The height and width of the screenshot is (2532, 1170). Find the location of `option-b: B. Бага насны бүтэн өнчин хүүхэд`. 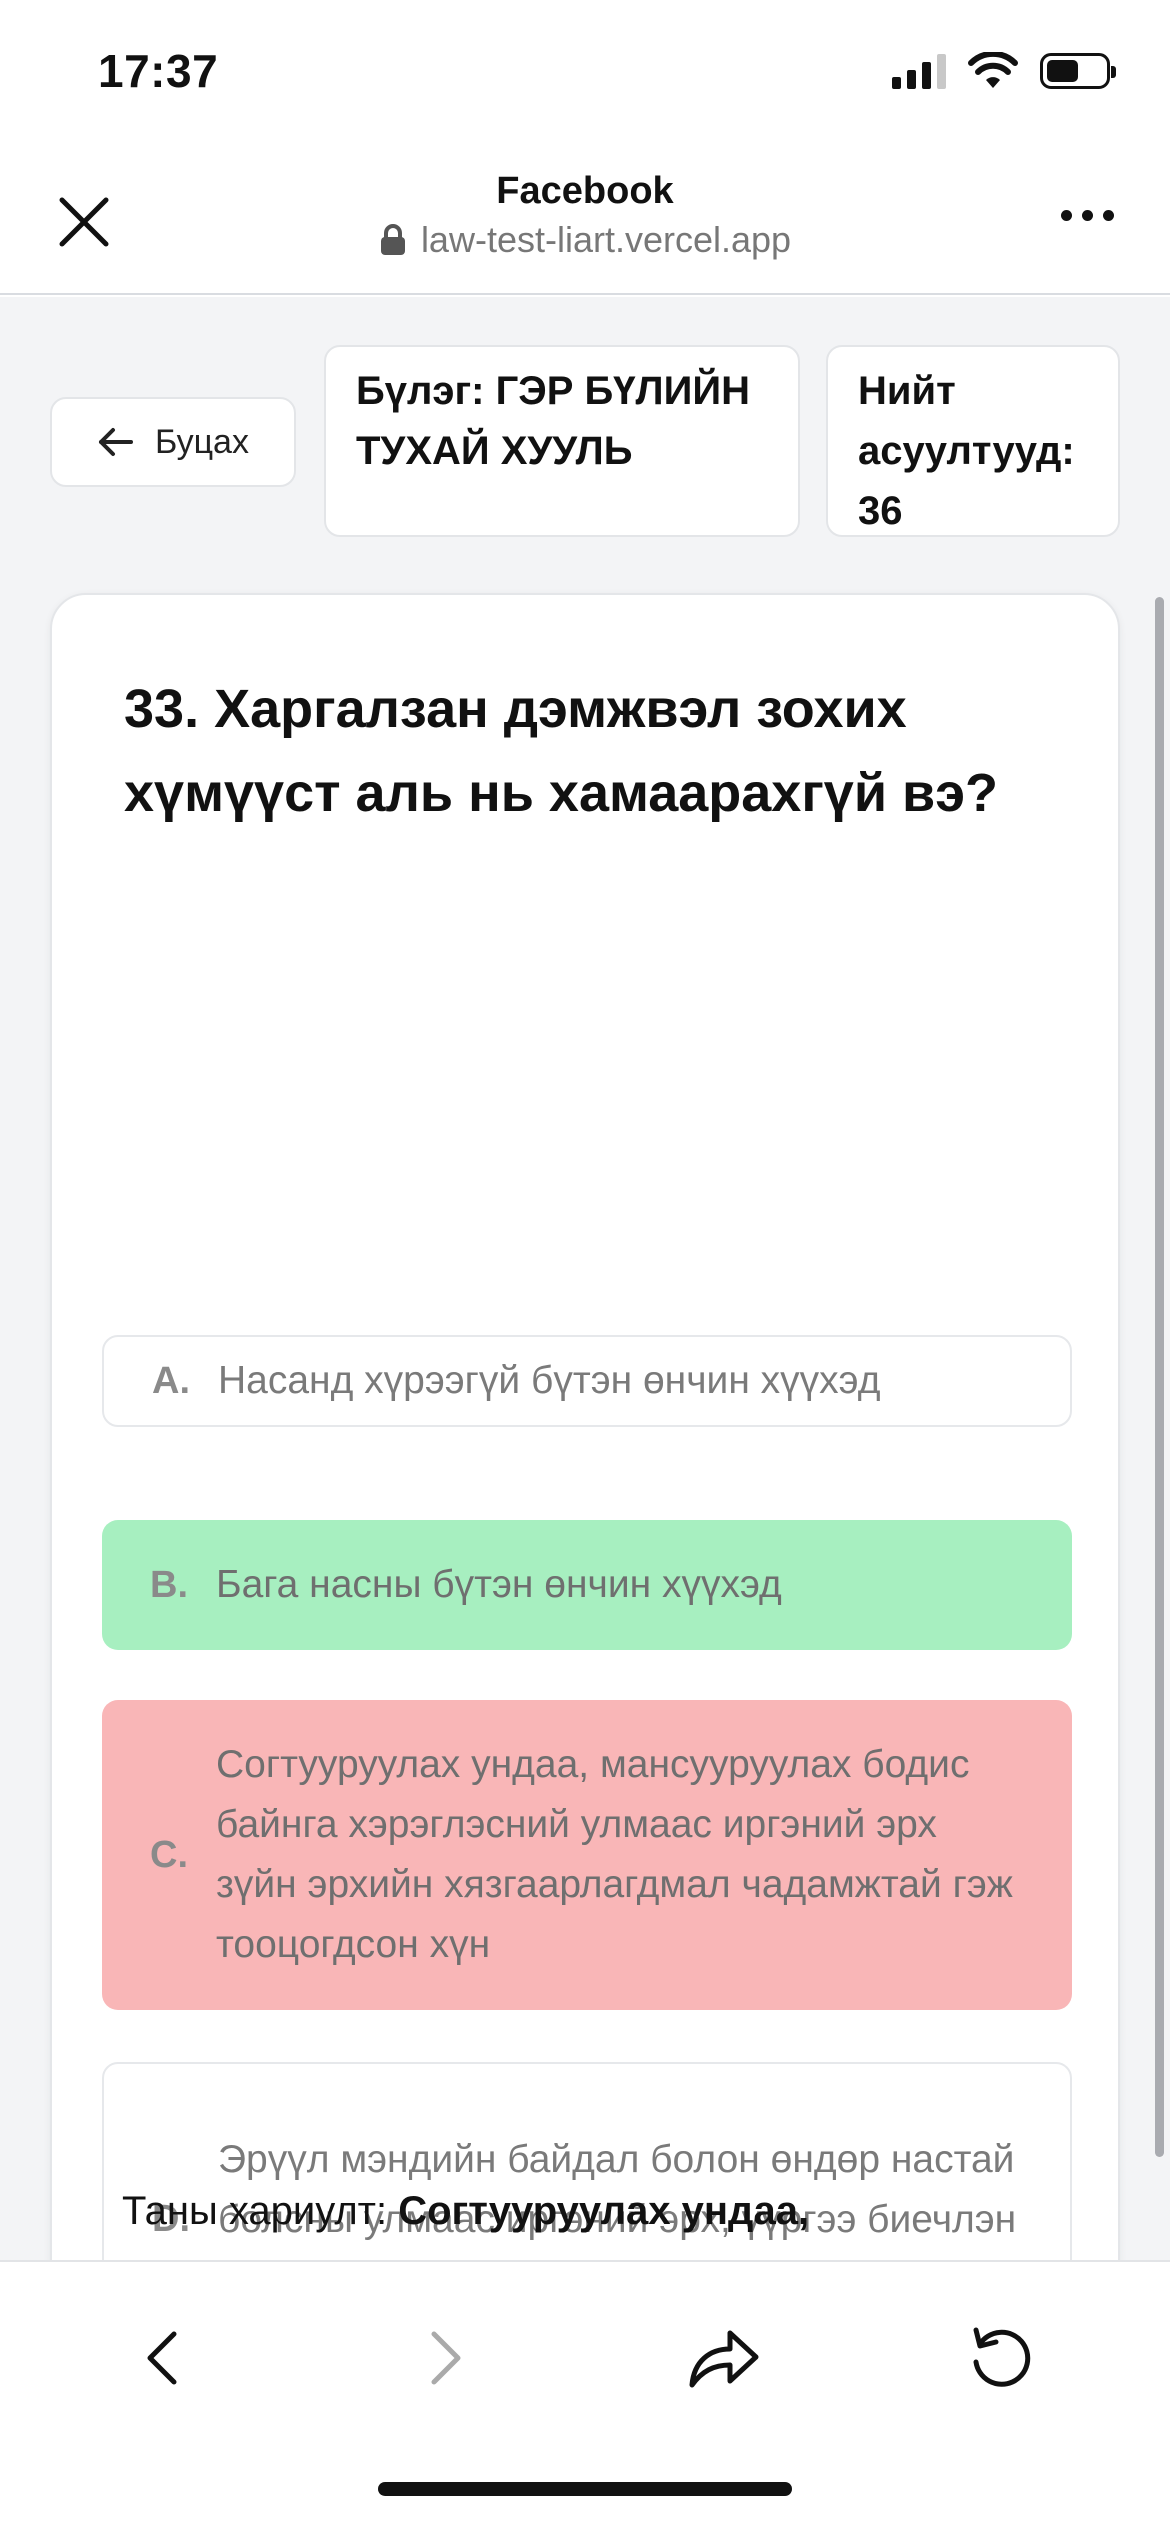

option-b: B. Бага насны бүтэн өнчин хүүхэд is located at coordinates (587, 1585).